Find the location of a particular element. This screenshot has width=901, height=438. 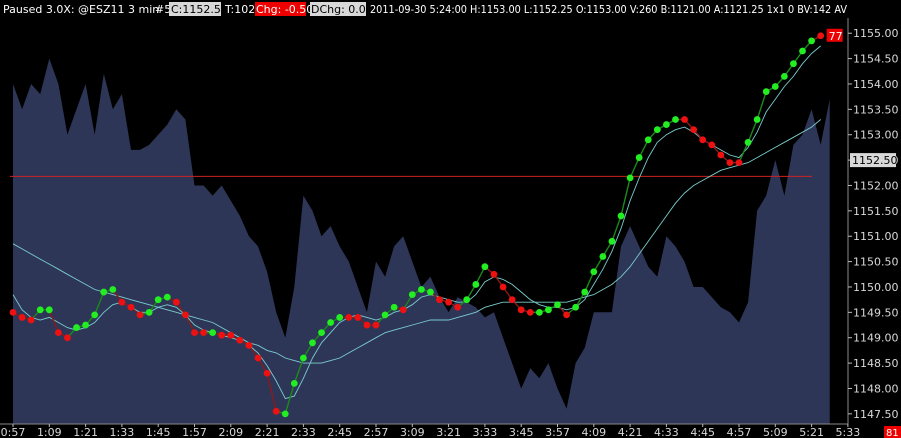

y-tick-label: 1148.50 is located at coordinates (876, 363).